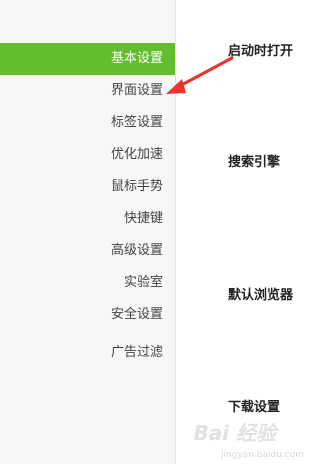  What do you see at coordinates (87, 219) in the screenshot?
I see `sidebar-item-shortcuts: 快捷键` at bounding box center [87, 219].